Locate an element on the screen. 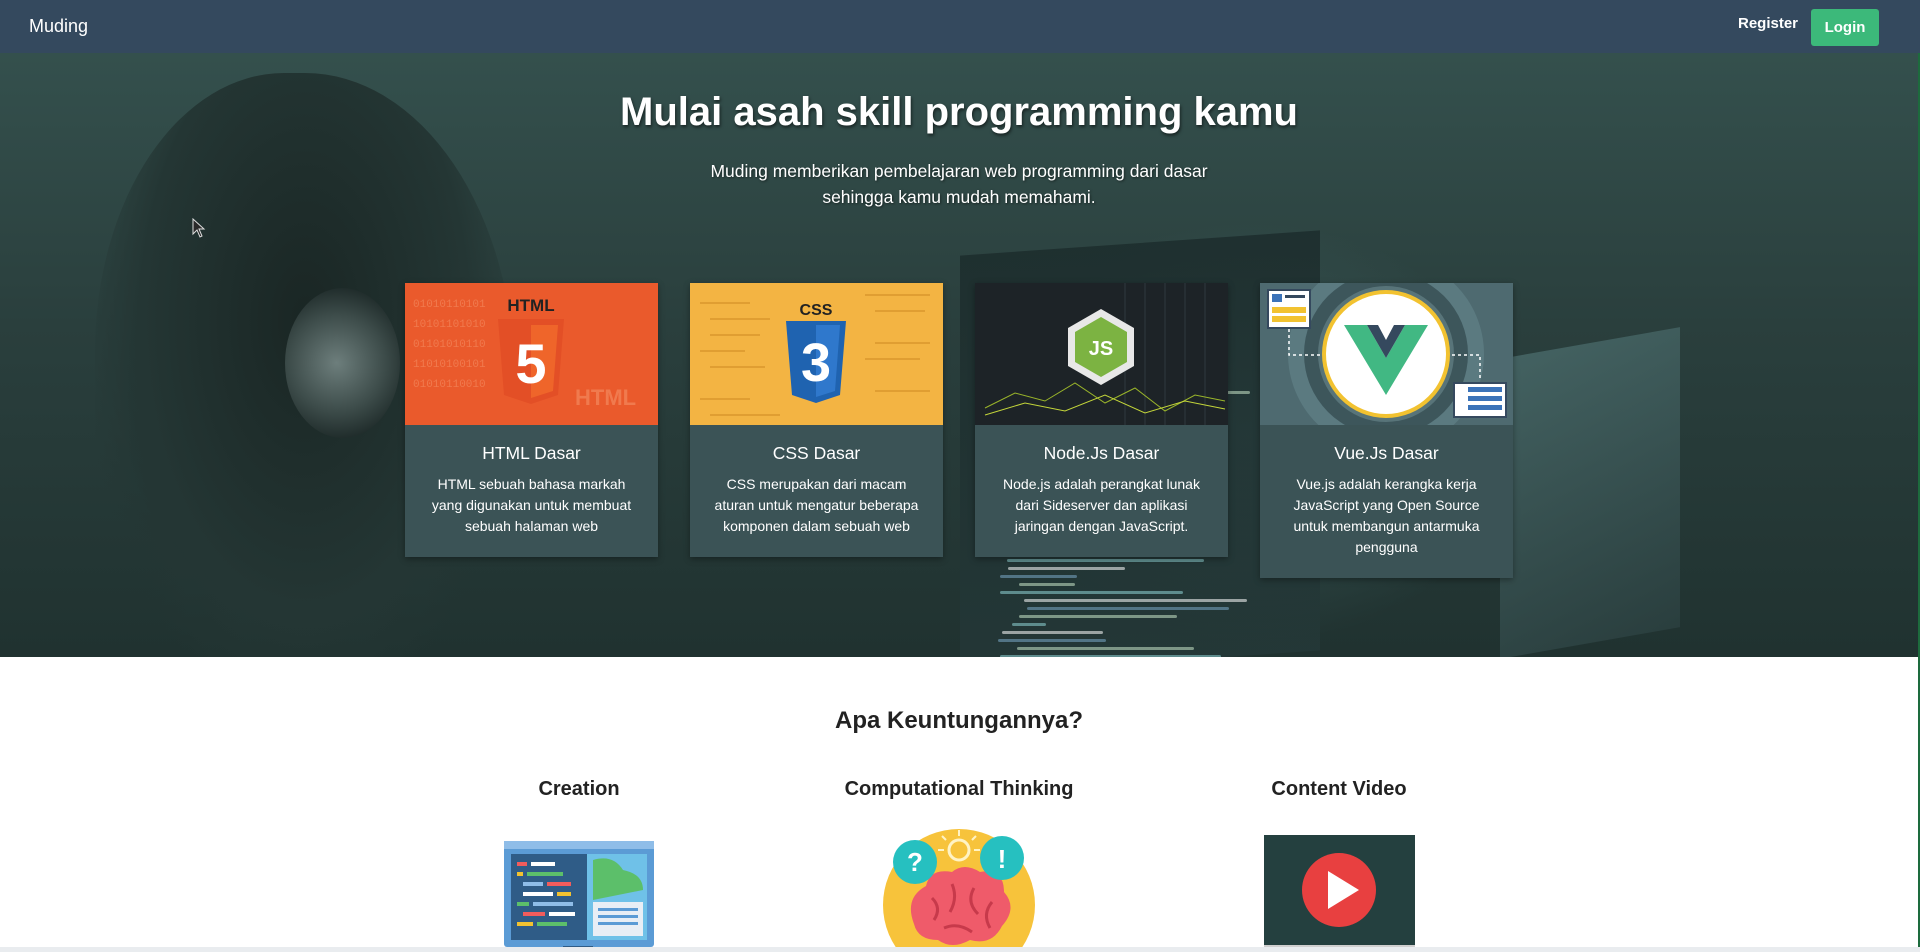 Image resolution: width=1920 pixels, height=952 pixels. brand-logo: Muding is located at coordinates (58, 26).